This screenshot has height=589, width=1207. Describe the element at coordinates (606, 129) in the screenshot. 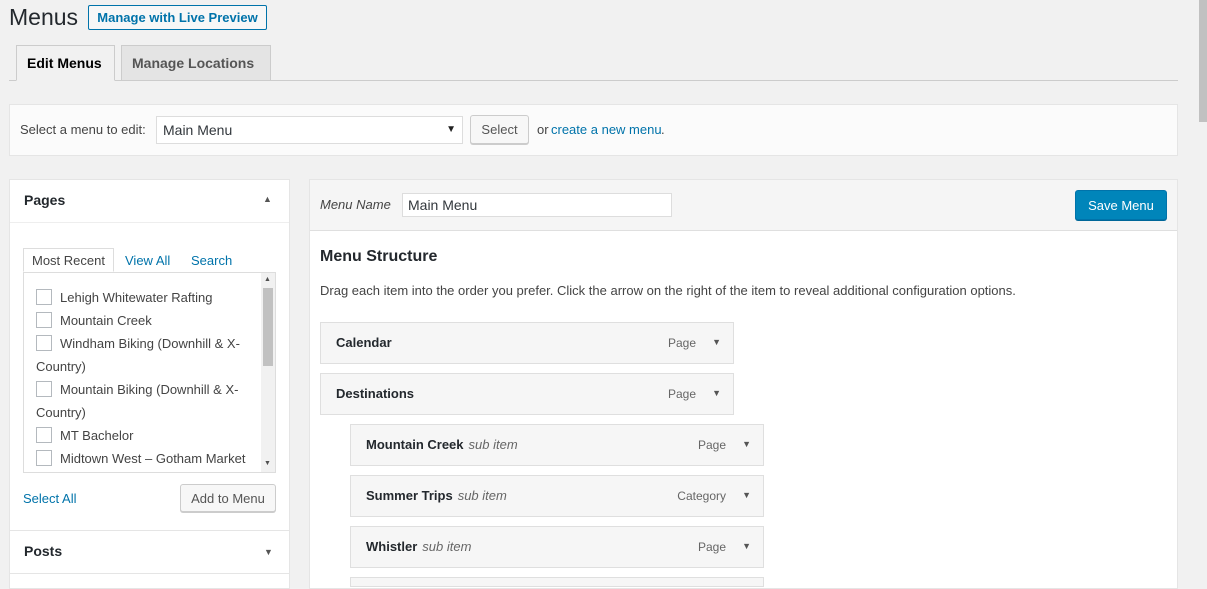

I see `create-new-menu-link: create a new menu` at that location.